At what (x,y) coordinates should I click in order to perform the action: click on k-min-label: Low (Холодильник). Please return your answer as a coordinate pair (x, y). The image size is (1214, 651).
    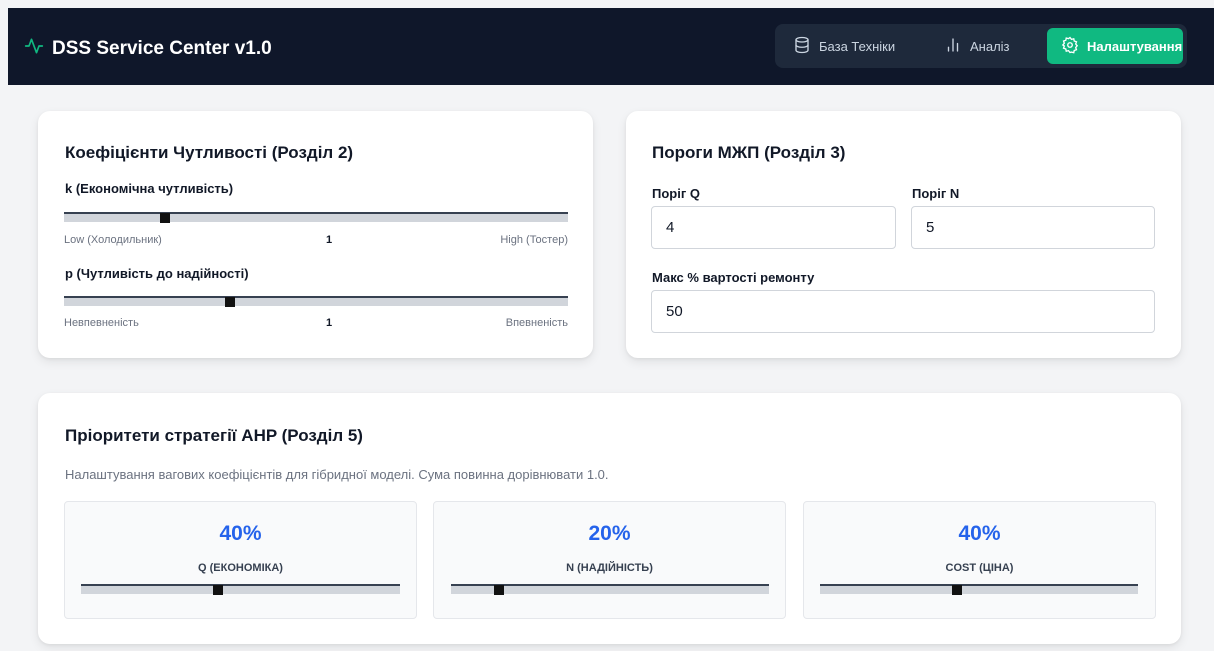
    Looking at the image, I should click on (113, 240).